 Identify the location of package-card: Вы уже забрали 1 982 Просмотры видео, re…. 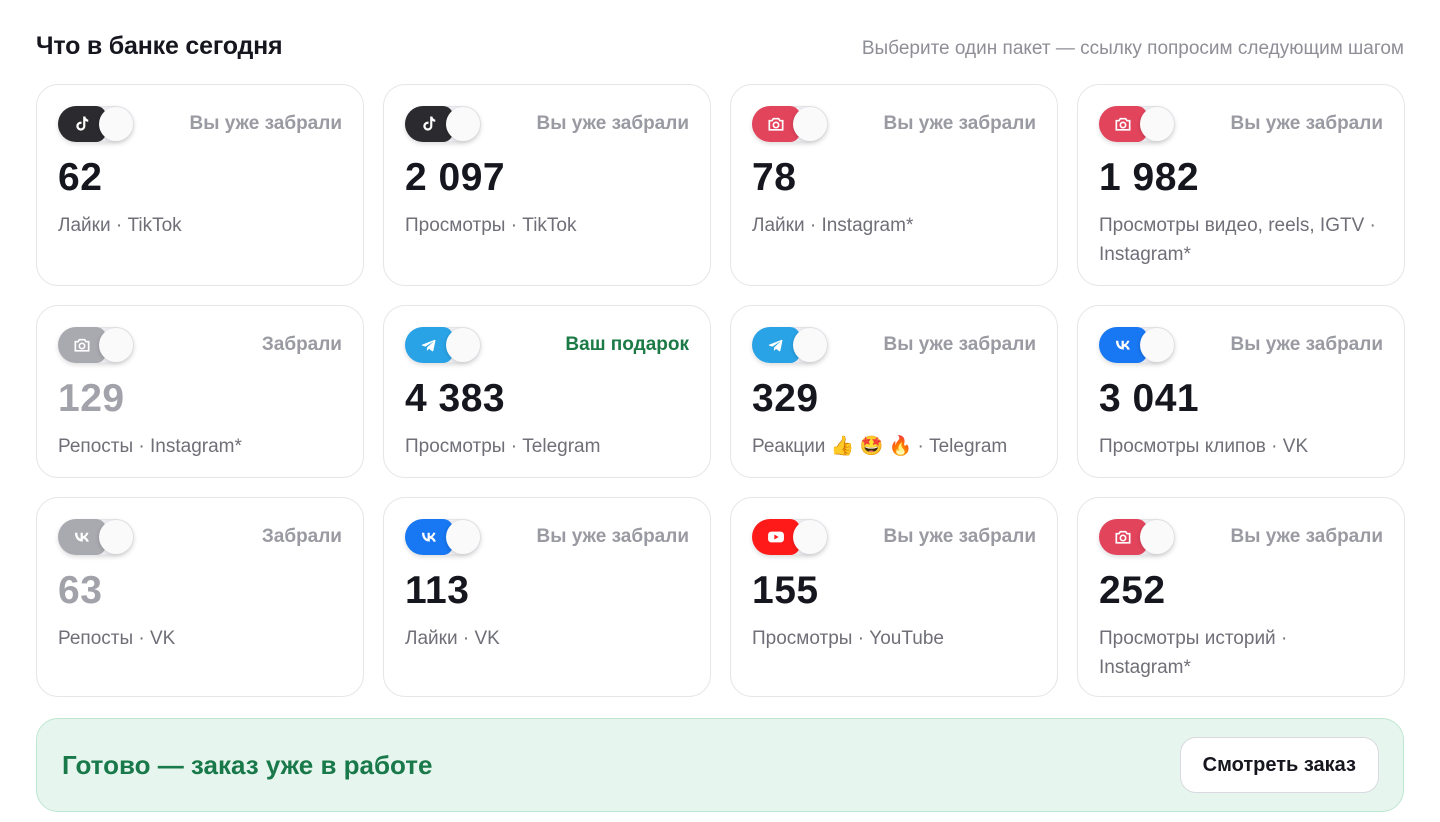
(1241, 185).